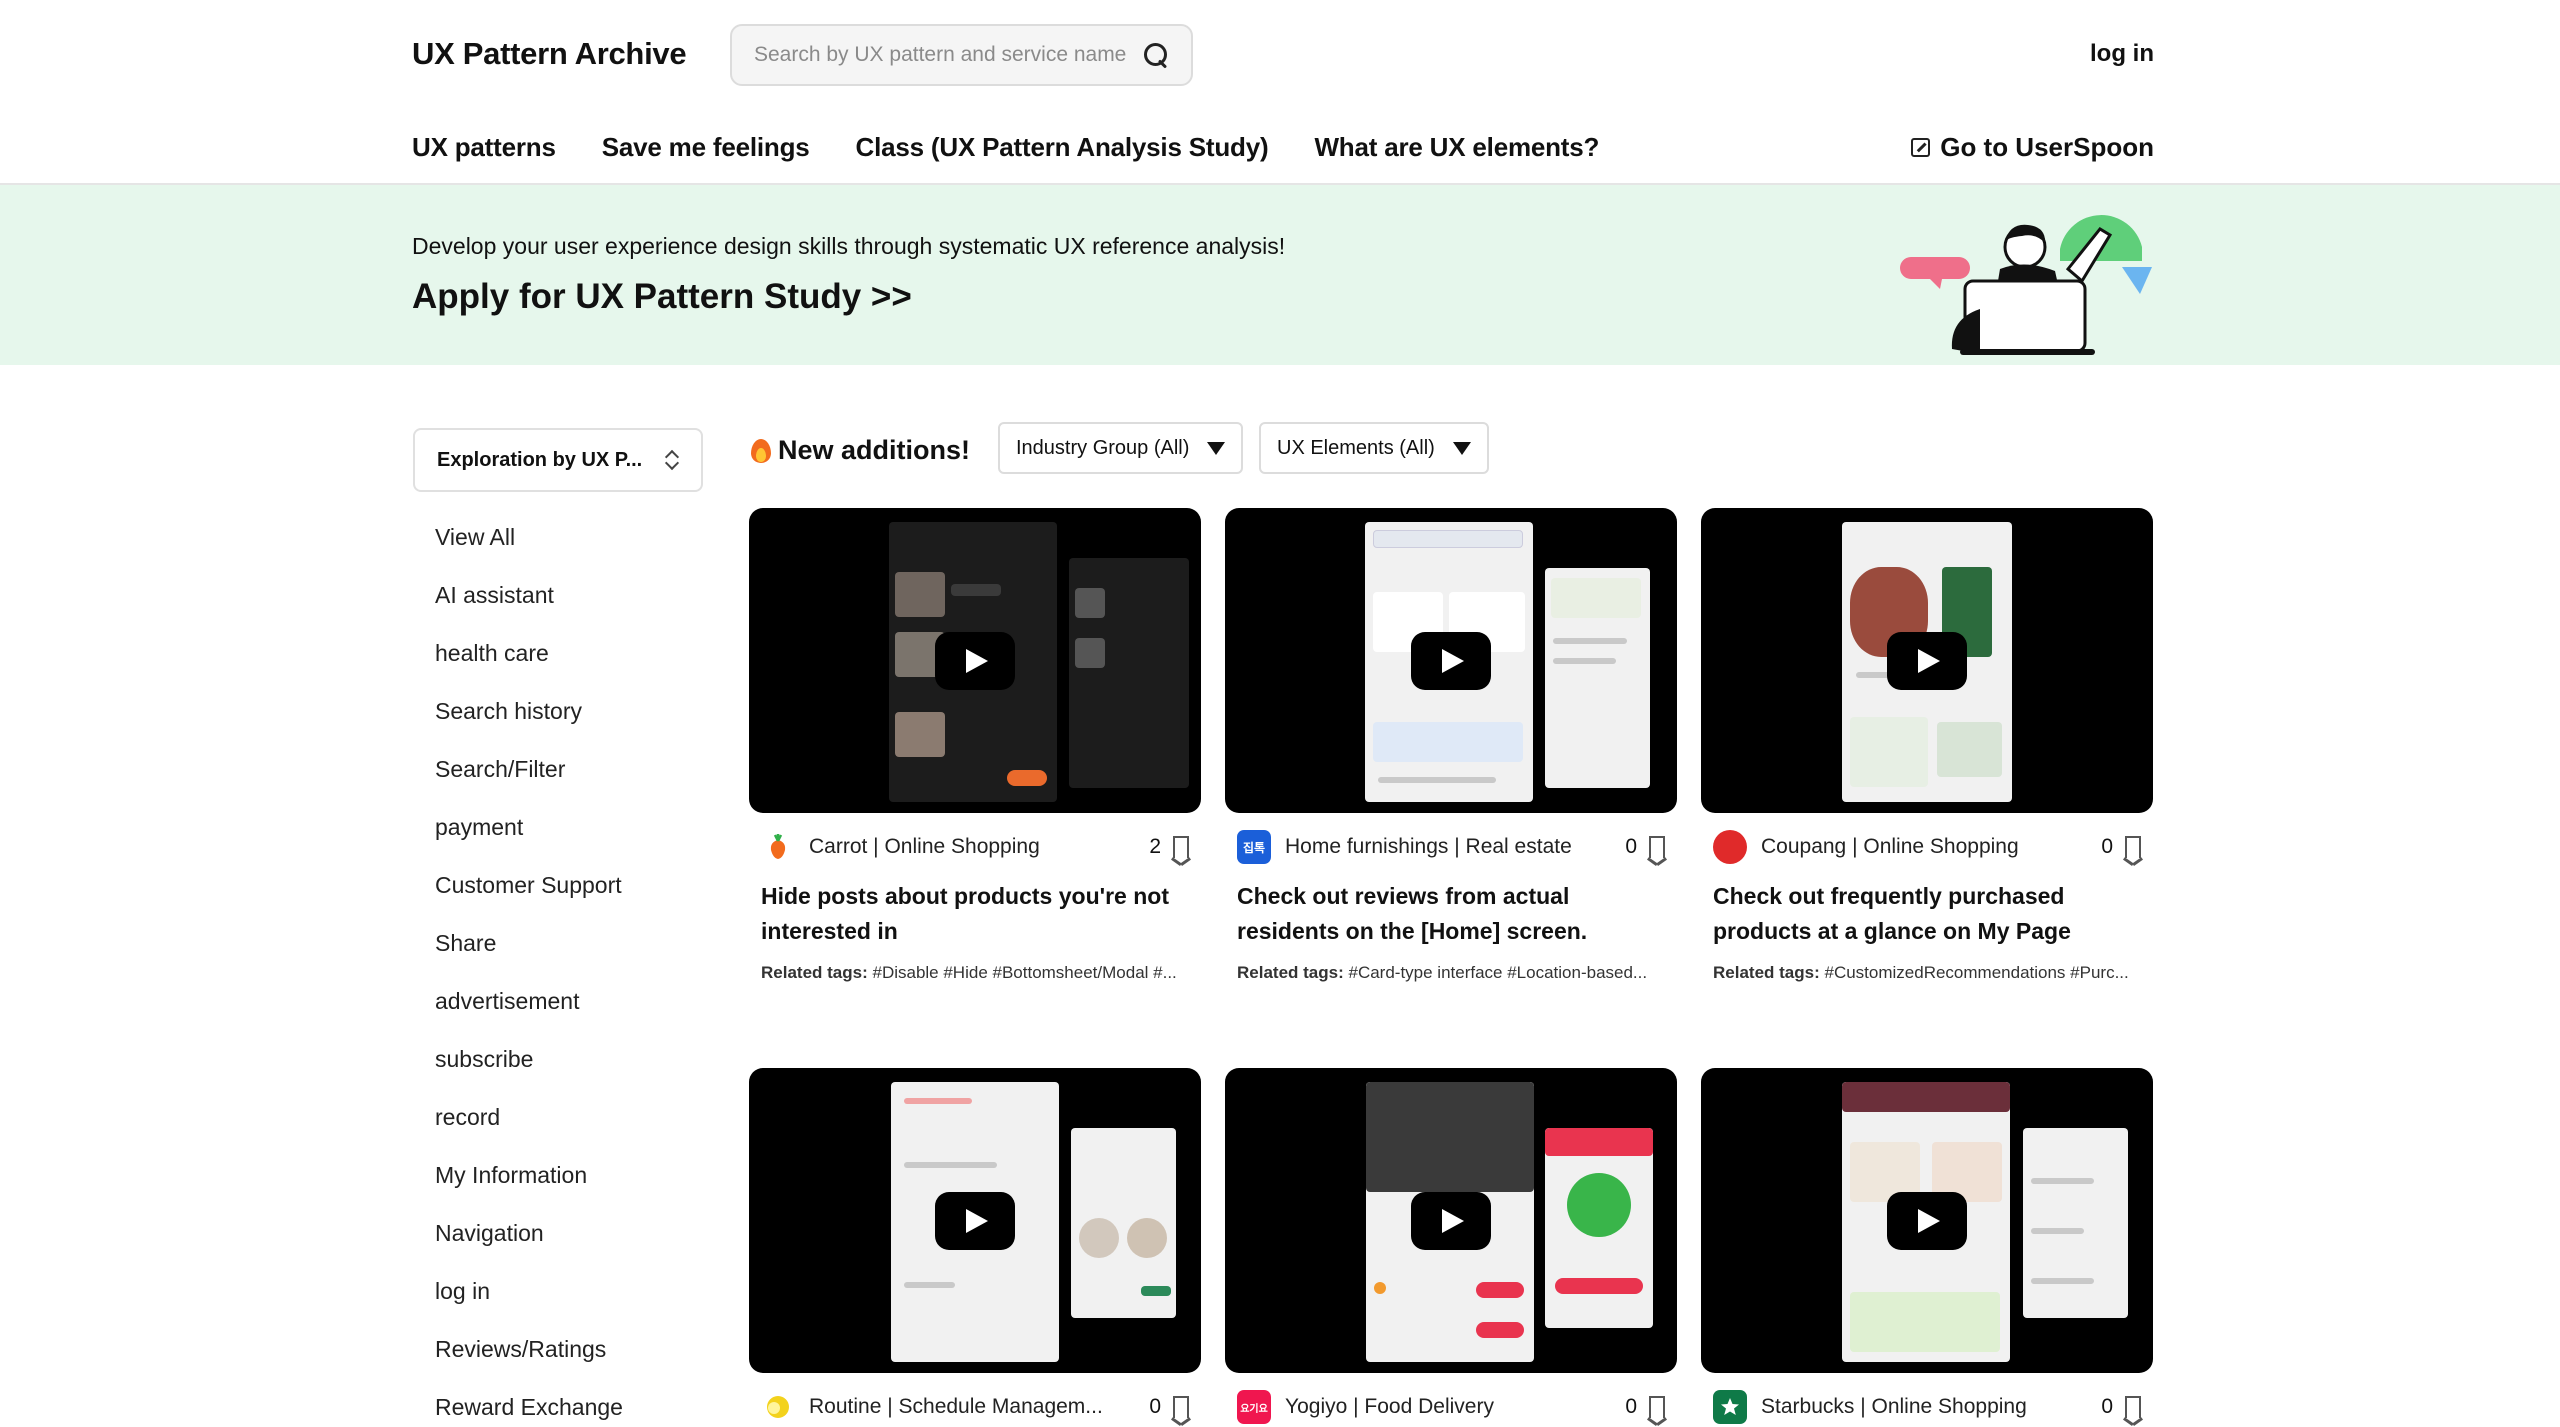 The width and height of the screenshot is (2560, 1427). I want to click on coupang-logo-icon, so click(1730, 847).